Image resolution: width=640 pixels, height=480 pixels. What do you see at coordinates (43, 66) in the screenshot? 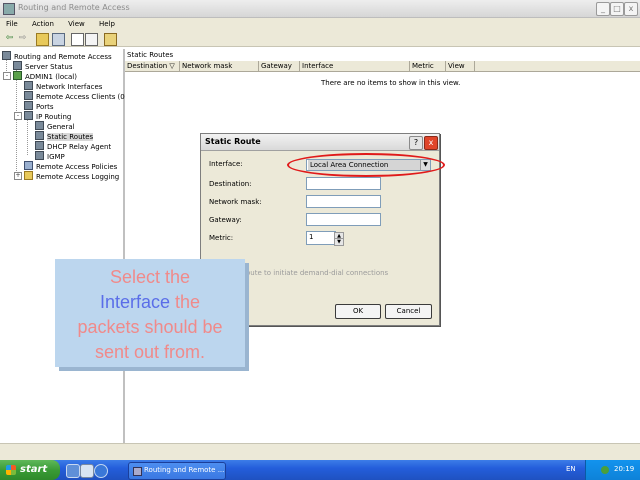
I see `tree-item-server-status: Server Status` at bounding box center [43, 66].